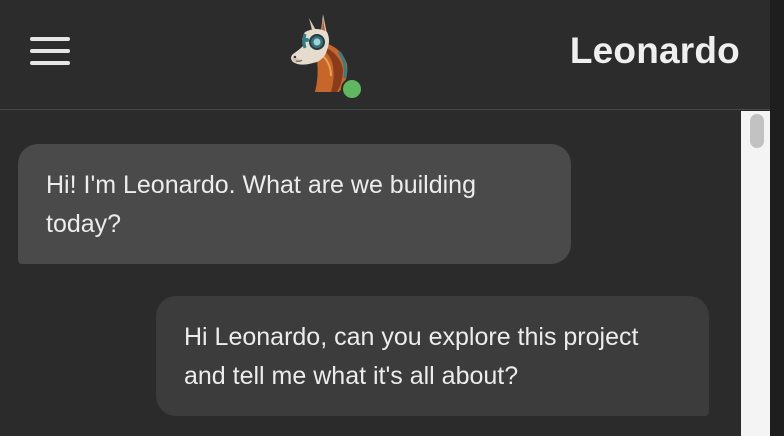  I want to click on online-status-dot, so click(352, 89).